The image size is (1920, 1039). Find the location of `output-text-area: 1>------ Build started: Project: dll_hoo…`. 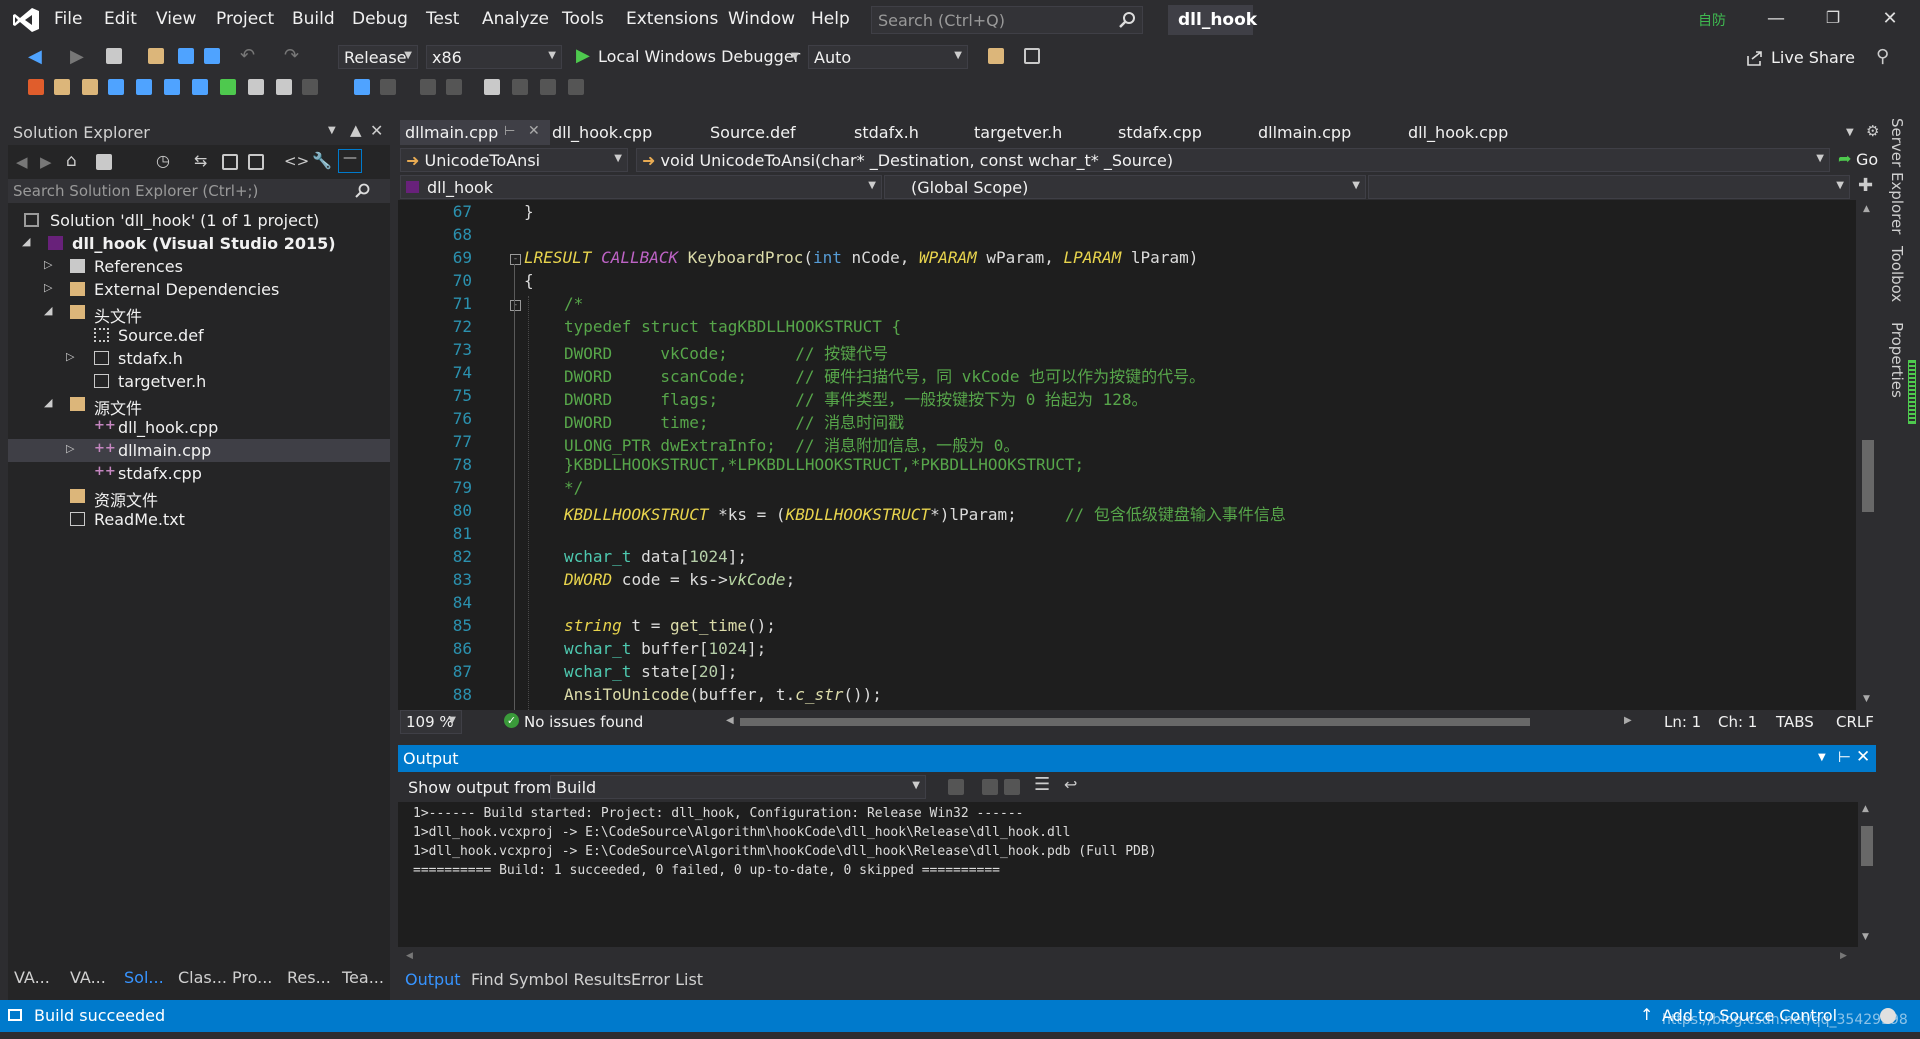

output-text-area: 1>------ Build started: Project: dll_hoo… is located at coordinates (1137, 874).